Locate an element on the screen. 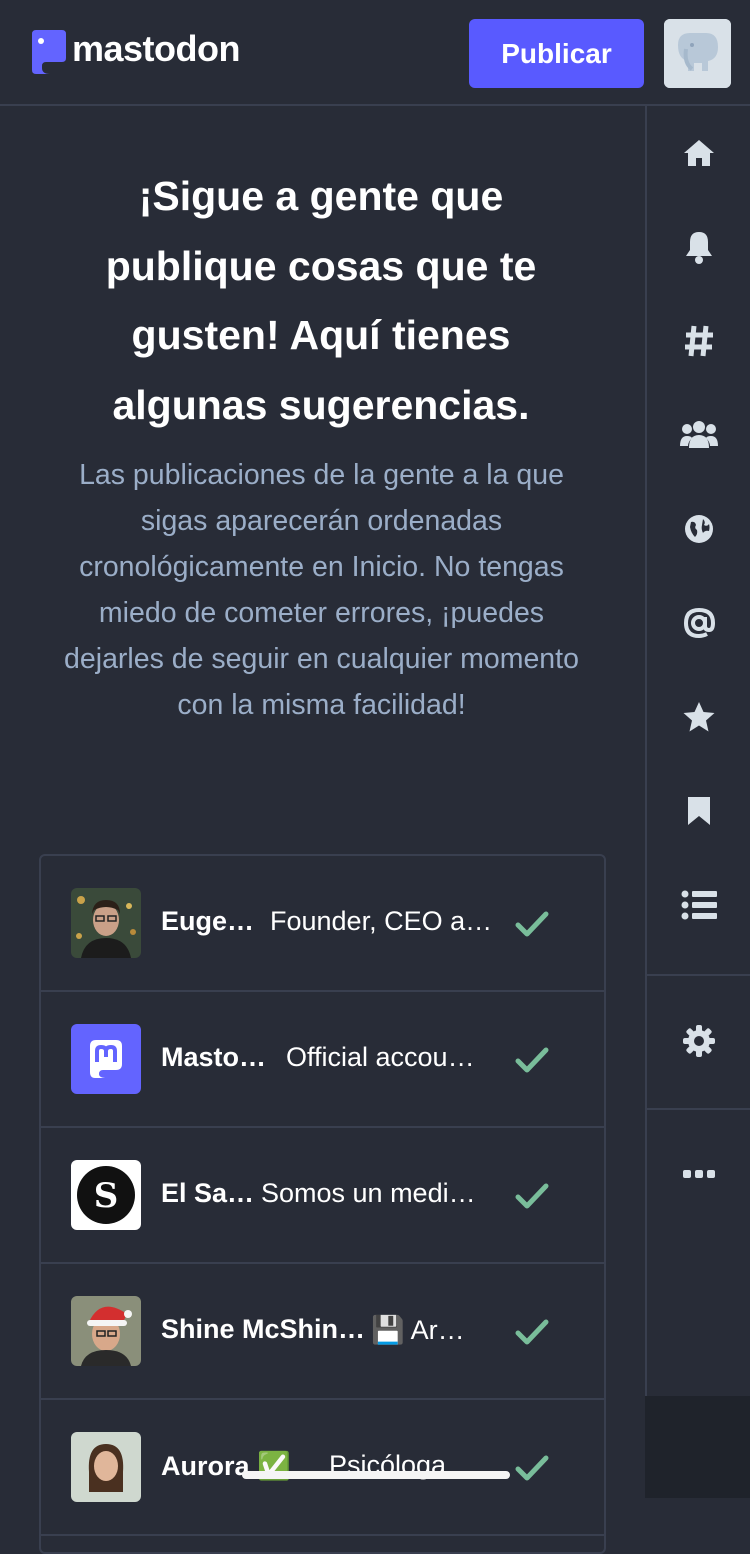 This screenshot has width=750, height=1554. top-bar: mastodon Publicar is located at coordinates (375, 53).